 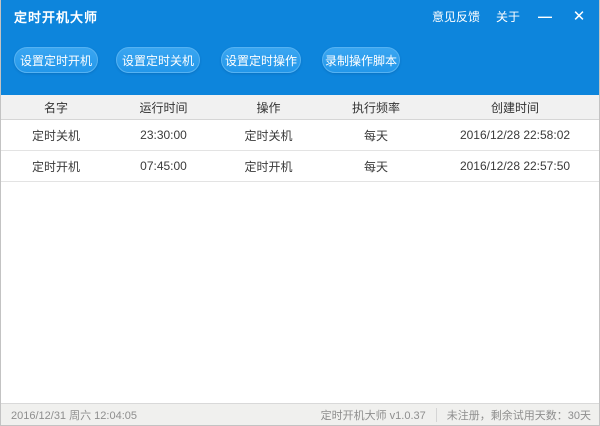 What do you see at coordinates (268, 166) in the screenshot?
I see `cell-operation: 定时开机` at bounding box center [268, 166].